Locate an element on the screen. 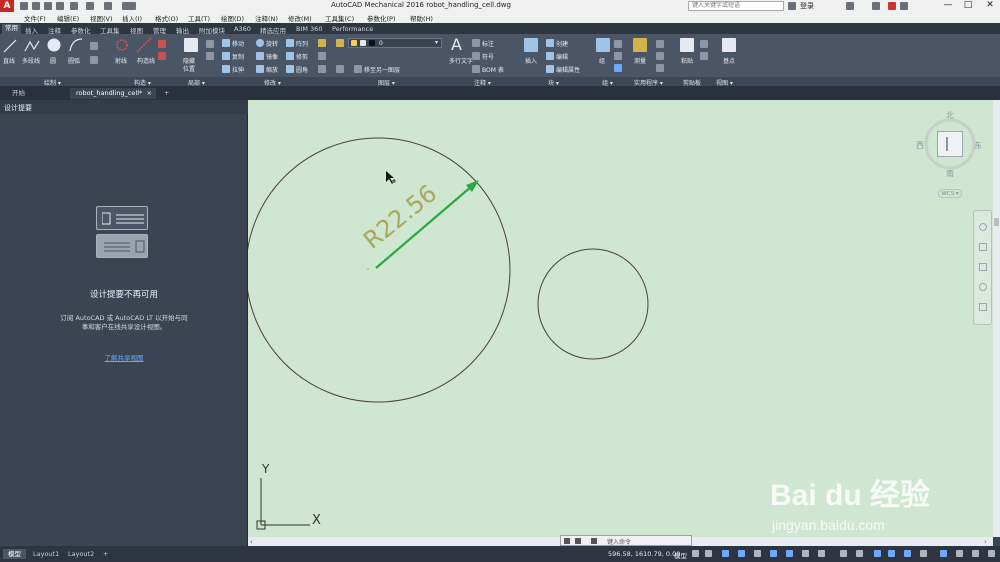  clean-screen-icon is located at coordinates (975, 553).